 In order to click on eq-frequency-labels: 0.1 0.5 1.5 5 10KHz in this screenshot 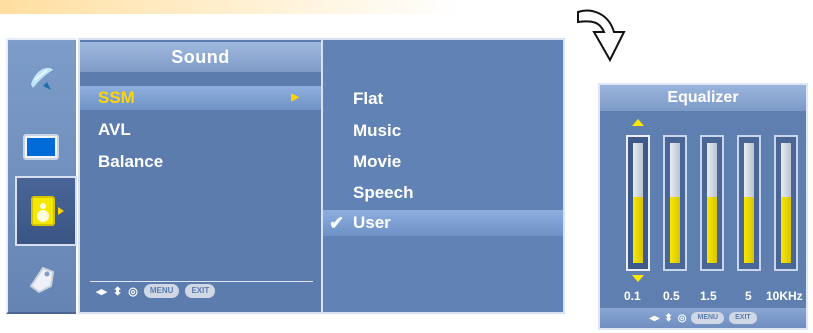, I will do `click(709, 297)`.